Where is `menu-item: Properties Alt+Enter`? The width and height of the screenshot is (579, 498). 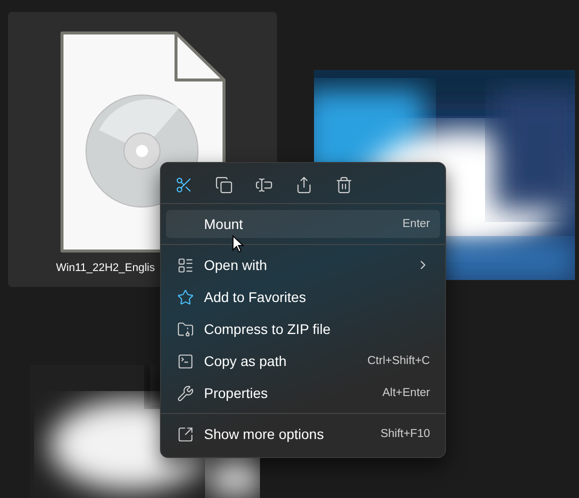 menu-item: Properties Alt+Enter is located at coordinates (303, 393).